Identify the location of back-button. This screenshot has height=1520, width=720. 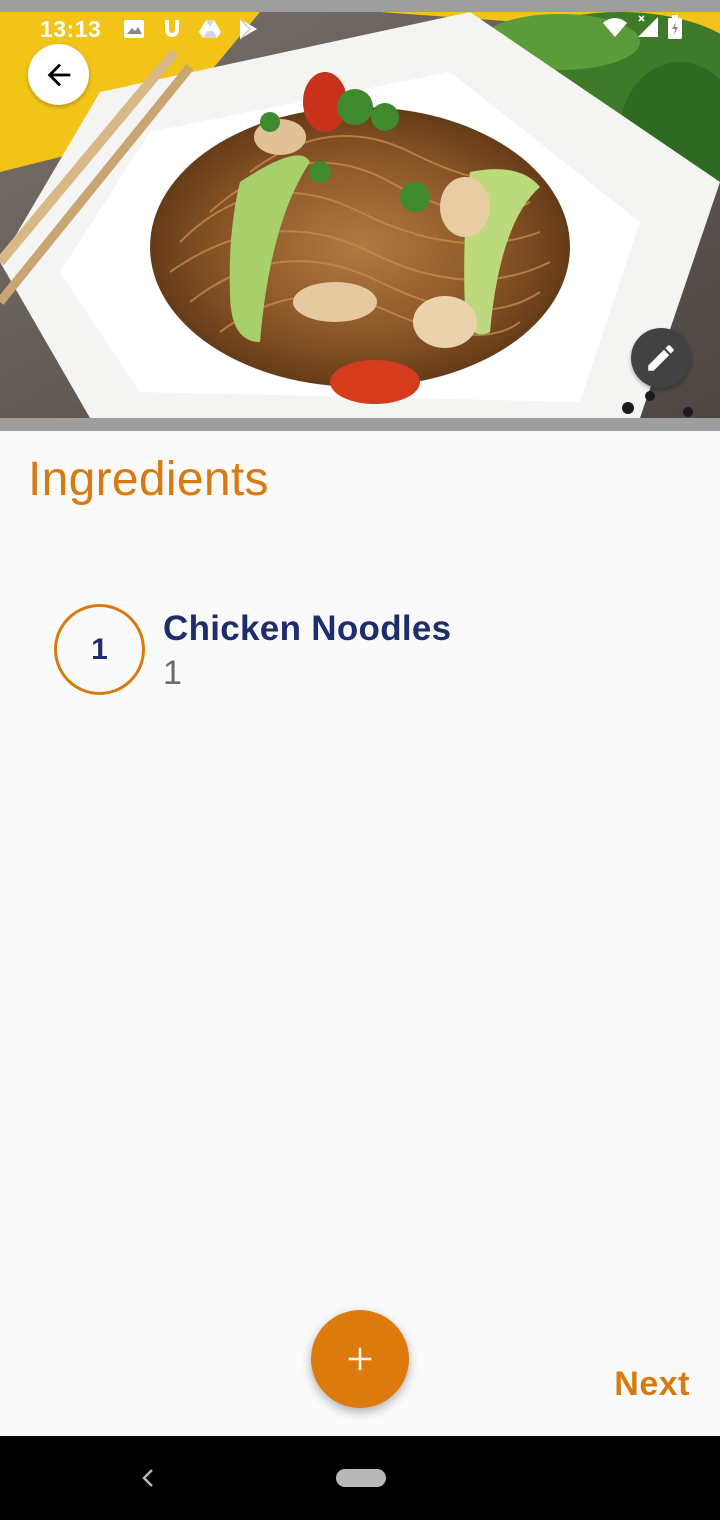
(58, 74).